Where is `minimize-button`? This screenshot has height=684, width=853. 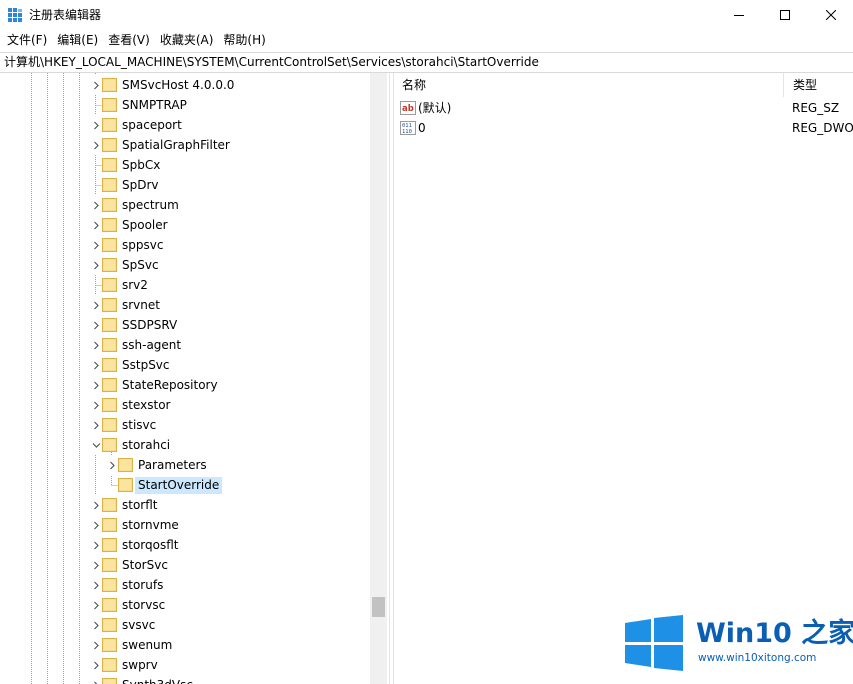 minimize-button is located at coordinates (739, 15).